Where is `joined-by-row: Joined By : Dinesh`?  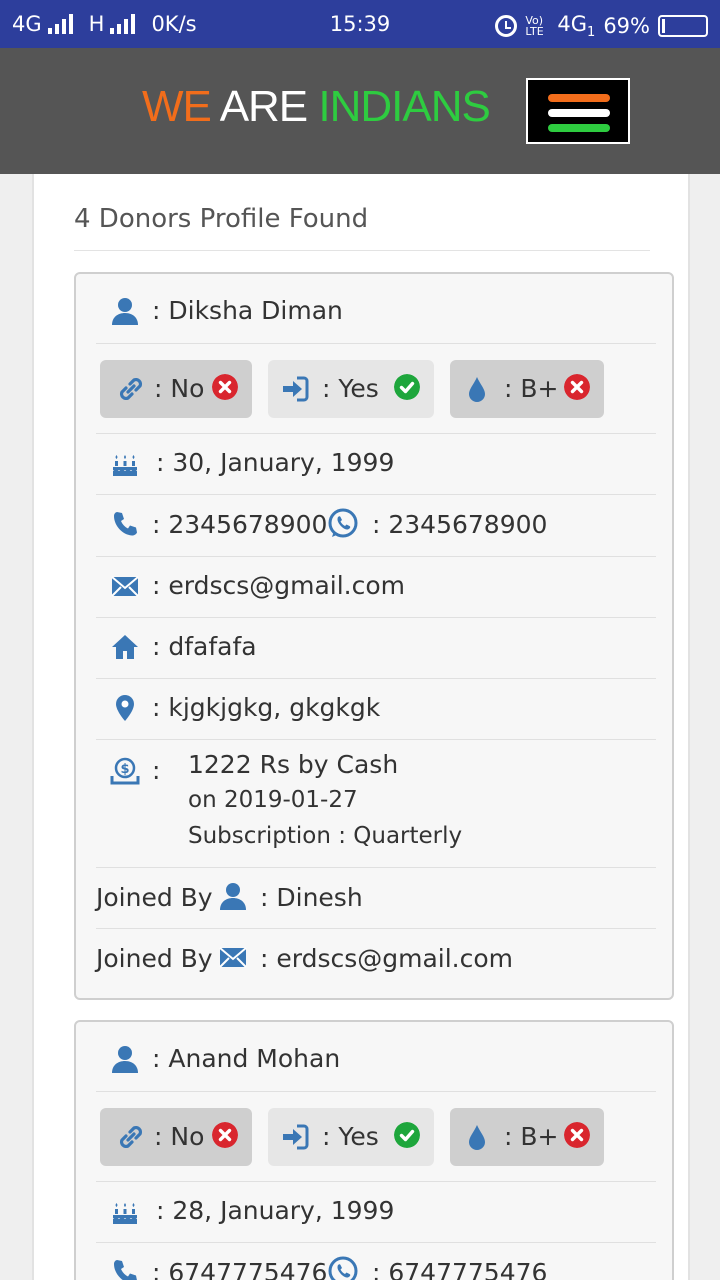 joined-by-row: Joined By : Dinesh is located at coordinates (376, 898).